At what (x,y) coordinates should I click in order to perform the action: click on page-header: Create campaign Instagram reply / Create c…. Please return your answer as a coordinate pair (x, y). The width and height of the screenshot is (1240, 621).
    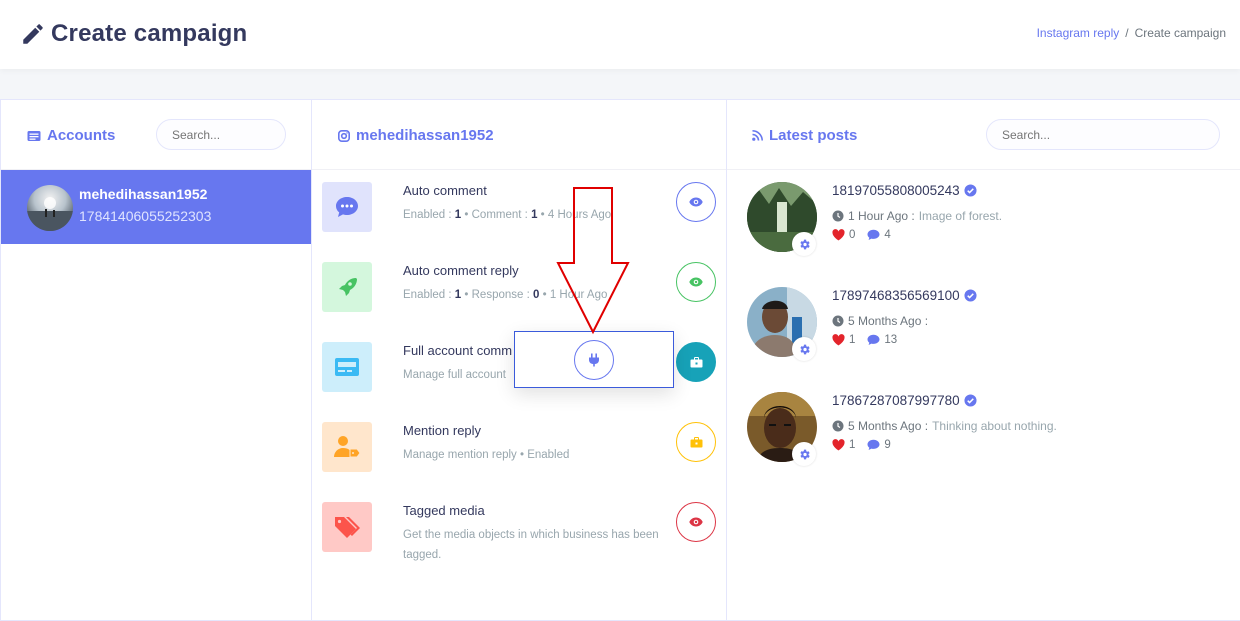
    Looking at the image, I should click on (620, 34).